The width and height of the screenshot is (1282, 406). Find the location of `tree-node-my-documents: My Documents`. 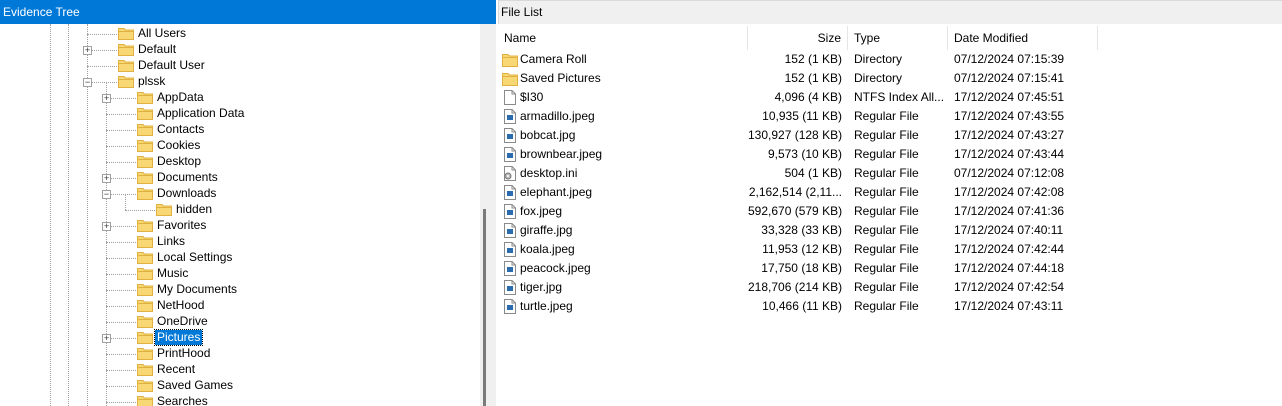

tree-node-my-documents: My Documents is located at coordinates (235, 290).